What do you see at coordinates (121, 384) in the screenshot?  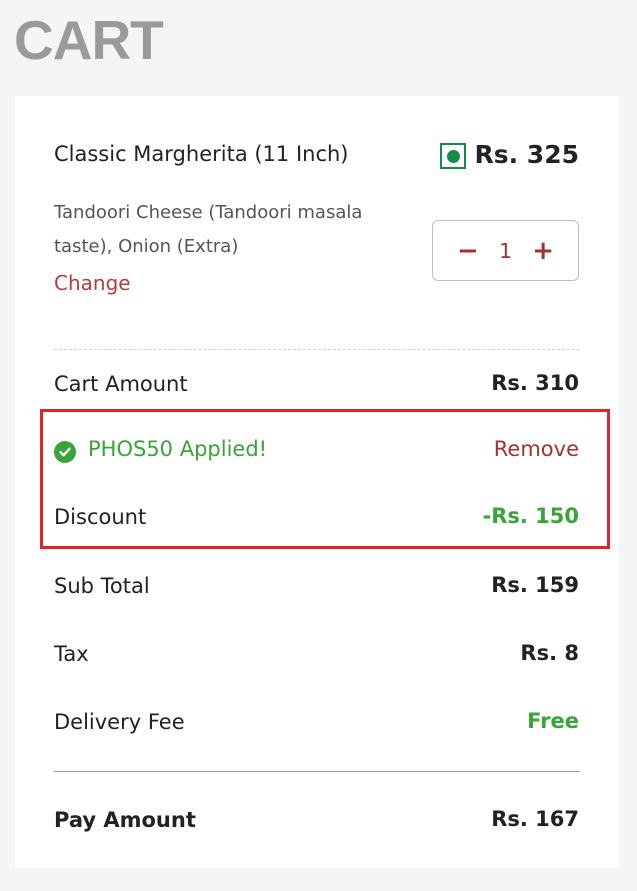 I see `cart-amount-label: Cart Amount` at bounding box center [121, 384].